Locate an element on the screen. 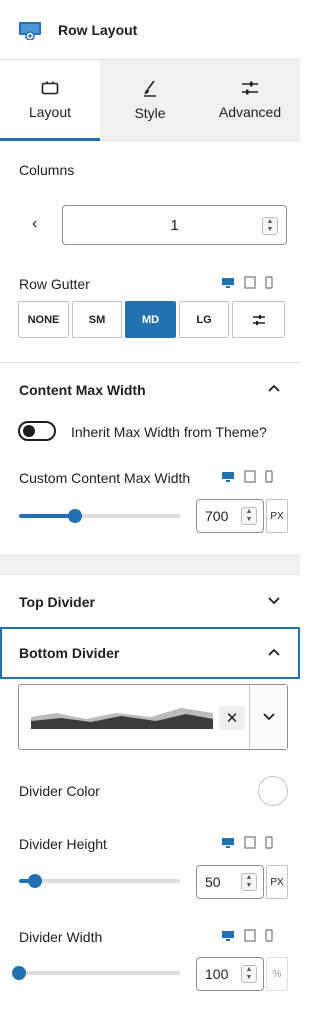 This screenshot has width=320, height=1024. max-width-slider is located at coordinates (99, 516).